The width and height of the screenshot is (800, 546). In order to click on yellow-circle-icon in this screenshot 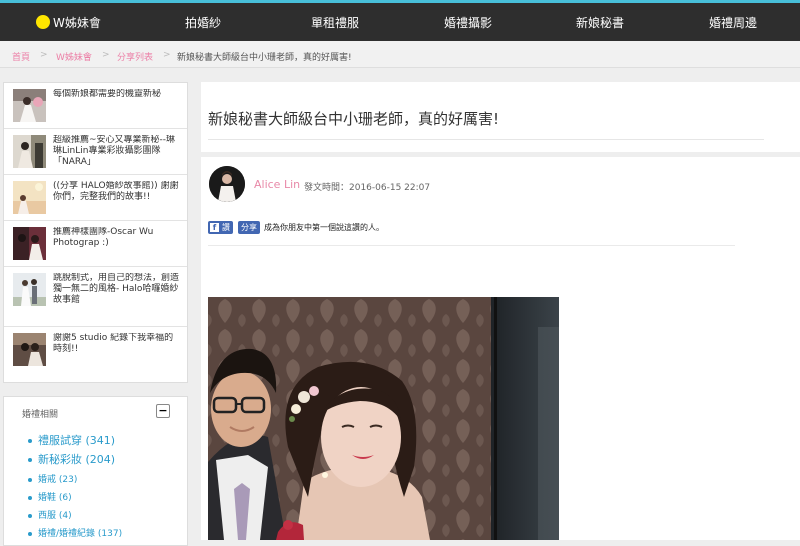, I will do `click(43, 22)`.